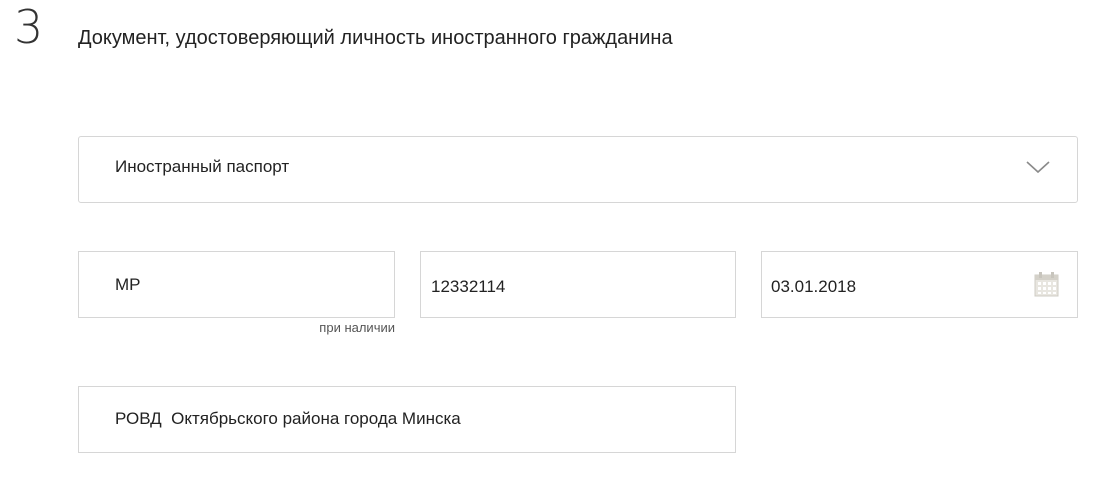 The height and width of the screenshot is (481, 1107). Describe the element at coordinates (1046, 284) in the screenshot. I see `calendar-icon` at that location.